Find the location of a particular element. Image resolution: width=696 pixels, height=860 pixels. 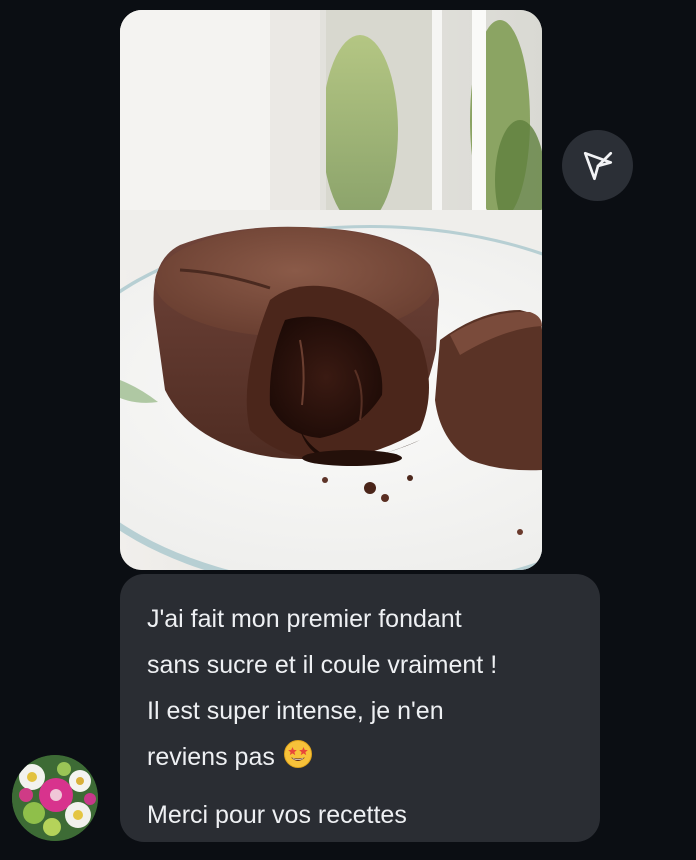

star-struck-emoji is located at coordinates (298, 761).